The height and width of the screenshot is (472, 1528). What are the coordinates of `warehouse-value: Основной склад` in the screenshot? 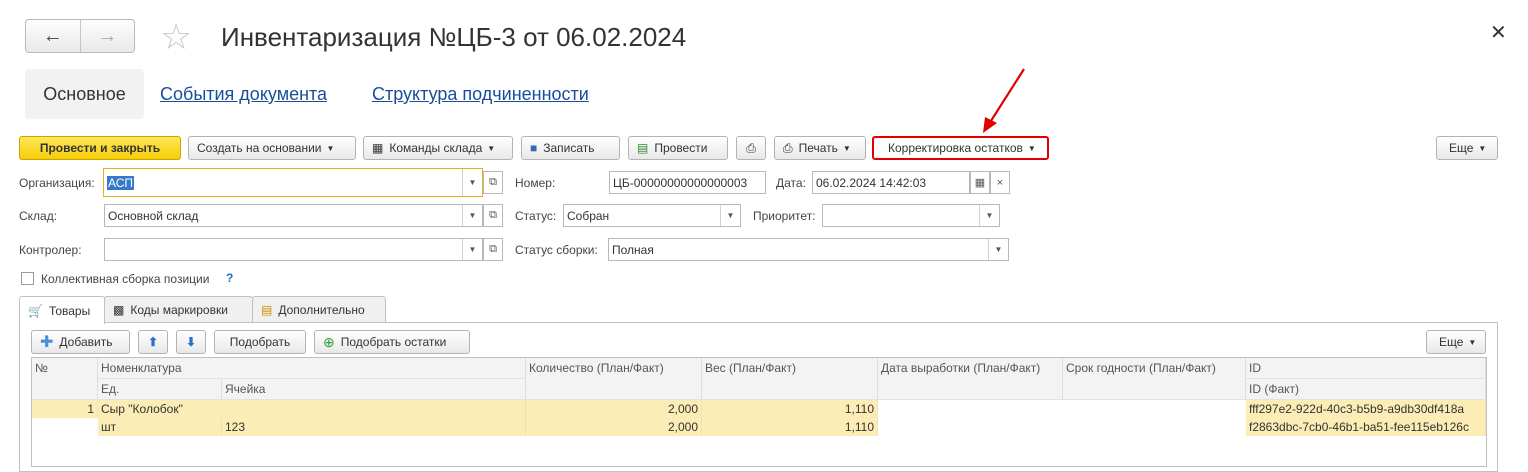 It's located at (153, 215).